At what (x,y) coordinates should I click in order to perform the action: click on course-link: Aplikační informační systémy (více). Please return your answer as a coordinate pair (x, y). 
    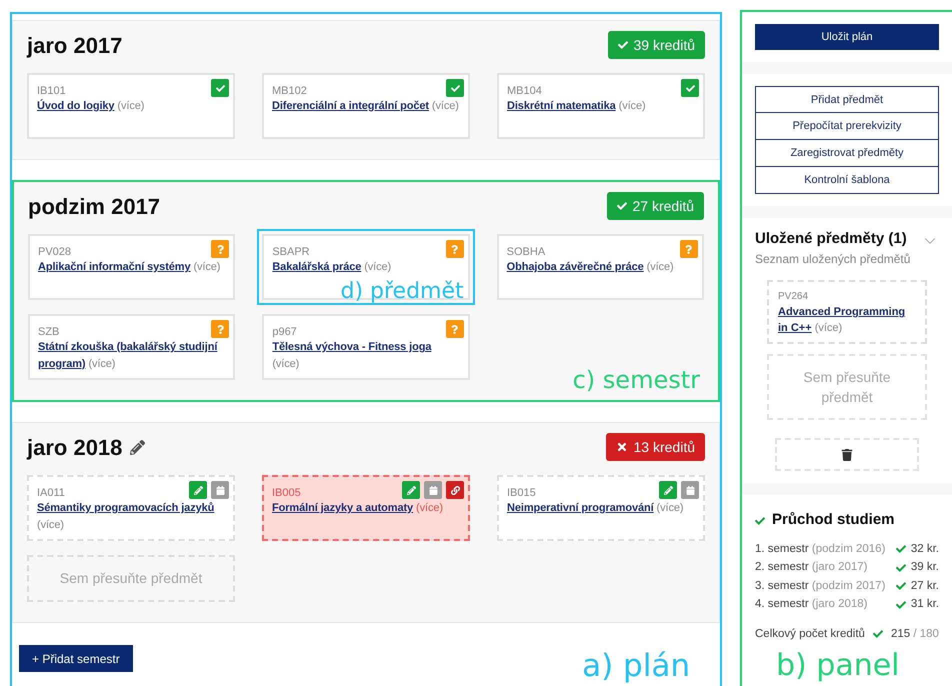
    Looking at the image, I should click on (132, 267).